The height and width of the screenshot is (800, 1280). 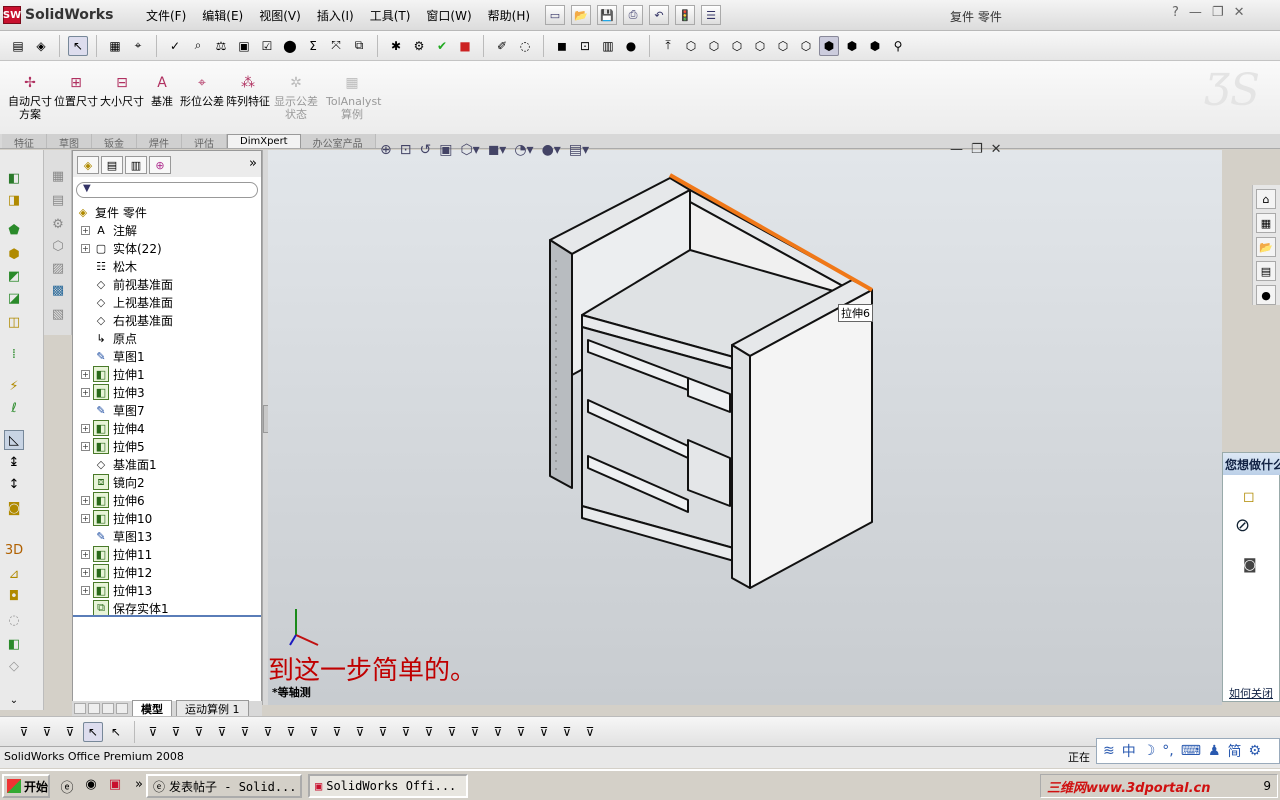 I want to click on tab-sheet-metal: 钣金, so click(x=114, y=142).